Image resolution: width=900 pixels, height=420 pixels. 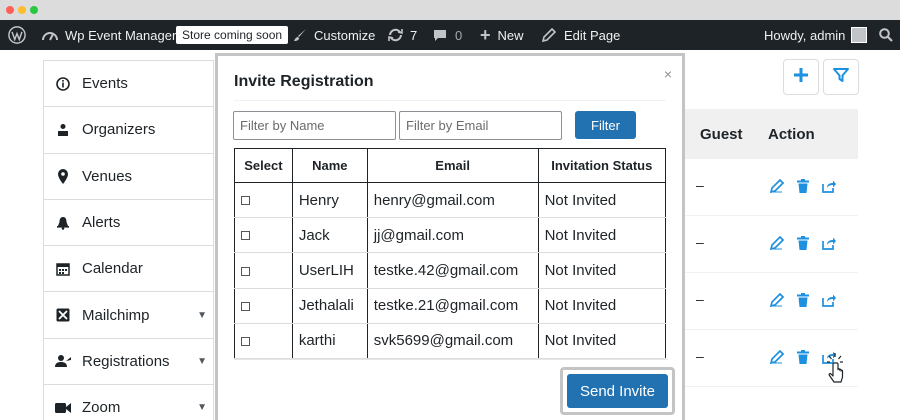 What do you see at coordinates (128, 362) in the screenshot?
I see `sidebar-item-registrations: Registrations ▼` at bounding box center [128, 362].